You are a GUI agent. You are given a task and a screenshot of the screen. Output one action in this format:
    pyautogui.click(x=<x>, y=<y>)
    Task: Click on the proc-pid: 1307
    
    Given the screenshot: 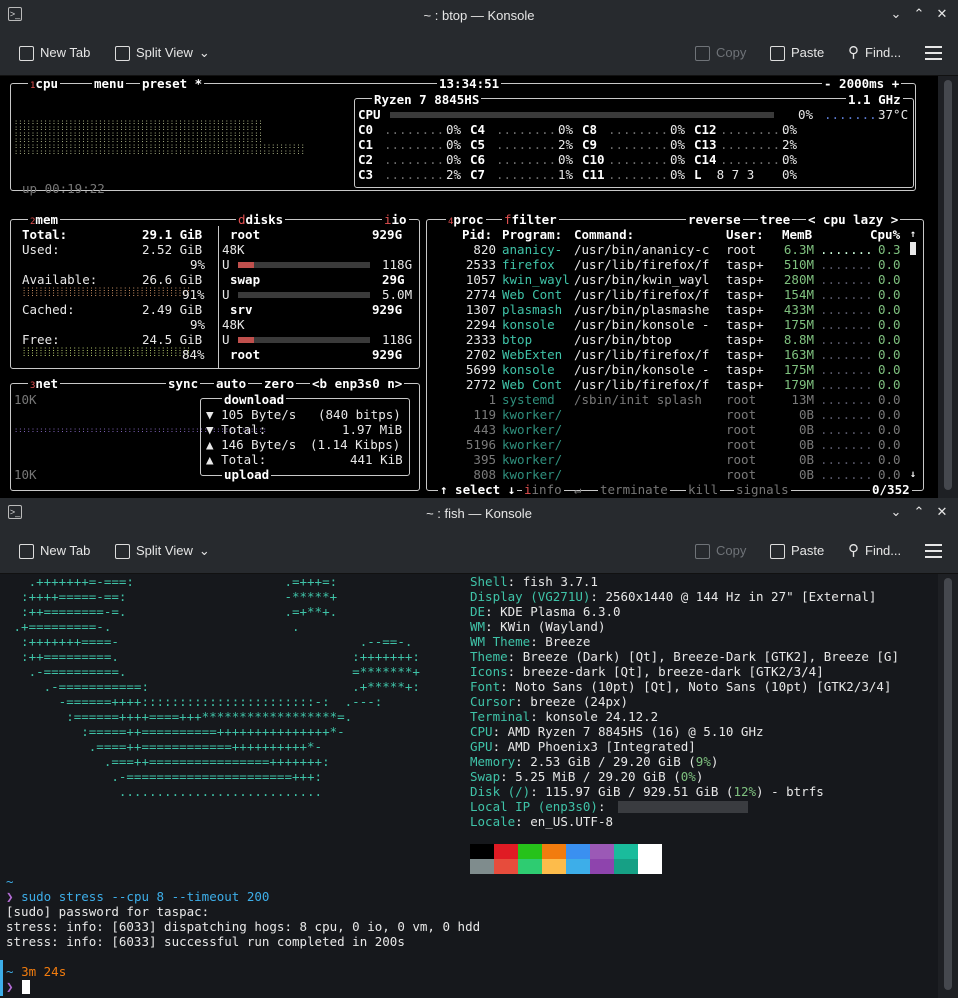 What is the action you would take?
    pyautogui.click(x=480, y=309)
    